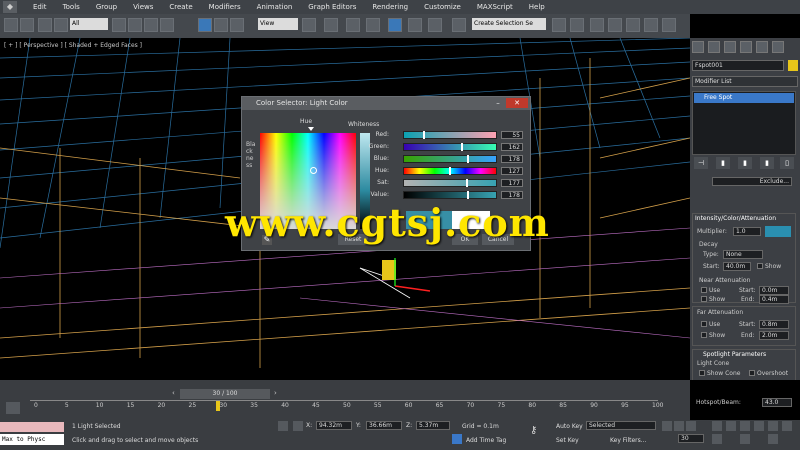 Image resolution: width=800 pixels, height=450 pixels. Describe the element at coordinates (567, 440) in the screenshot. I see `set-key-button: Set Key` at that location.